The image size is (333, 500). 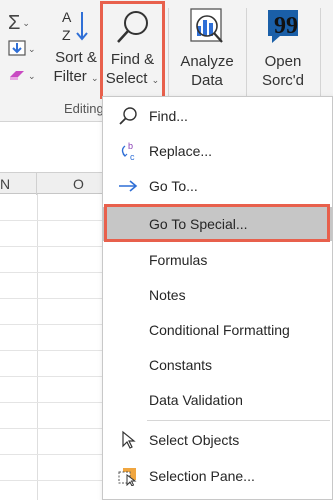 What do you see at coordinates (132, 59) in the screenshot?
I see `find-select-label-1: Find &` at bounding box center [132, 59].